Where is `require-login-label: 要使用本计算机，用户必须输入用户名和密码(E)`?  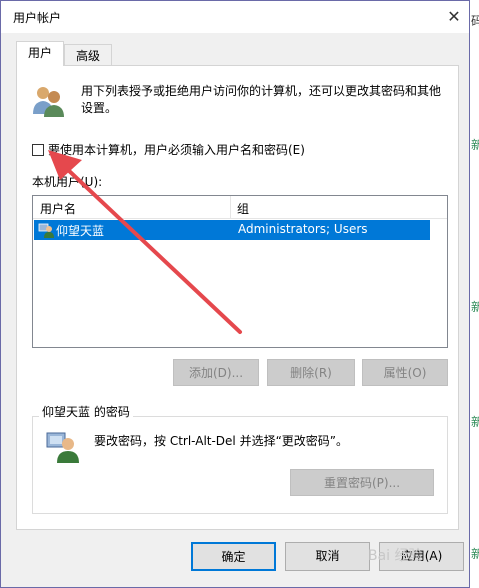
require-login-label: 要使用本计算机，用户必须输入用户名和密码(E) is located at coordinates (176, 149).